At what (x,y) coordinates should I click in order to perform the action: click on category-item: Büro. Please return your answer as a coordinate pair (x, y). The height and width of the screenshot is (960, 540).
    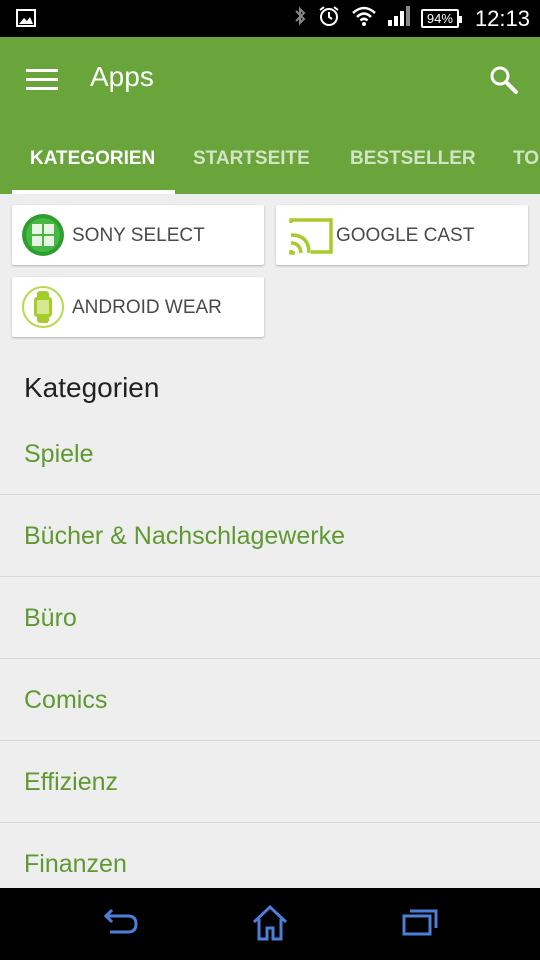
    Looking at the image, I should click on (270, 618).